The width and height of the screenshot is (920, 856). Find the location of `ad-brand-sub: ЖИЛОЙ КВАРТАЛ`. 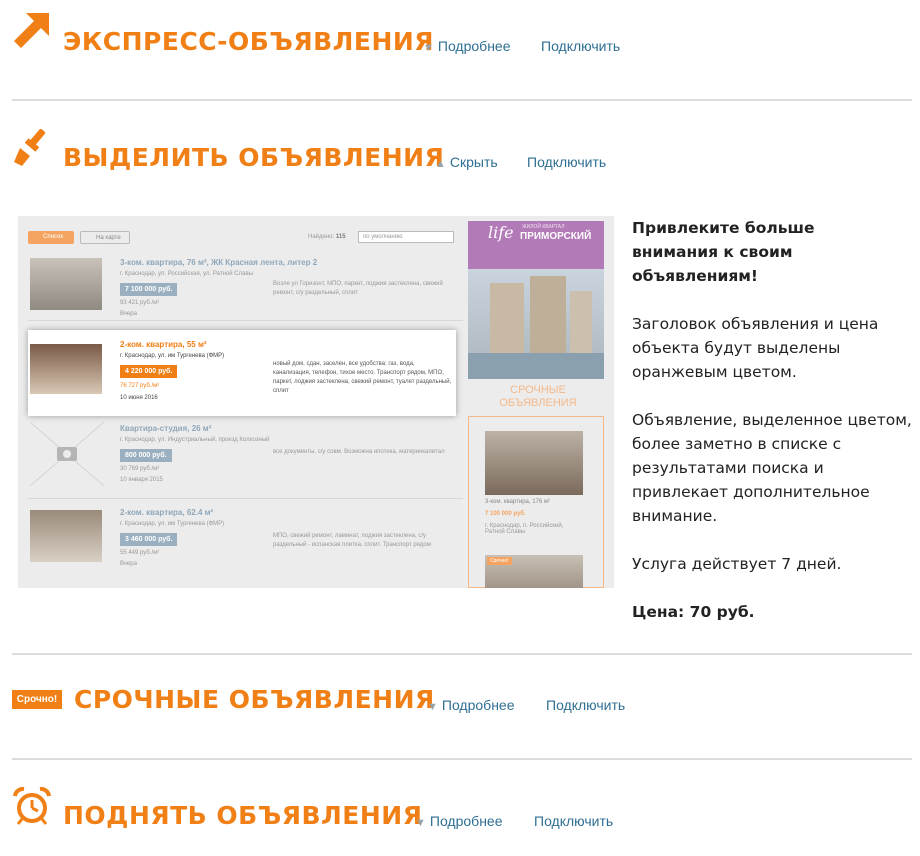

ad-brand-sub: ЖИЛОЙ КВАРТАЛ is located at coordinates (543, 227).